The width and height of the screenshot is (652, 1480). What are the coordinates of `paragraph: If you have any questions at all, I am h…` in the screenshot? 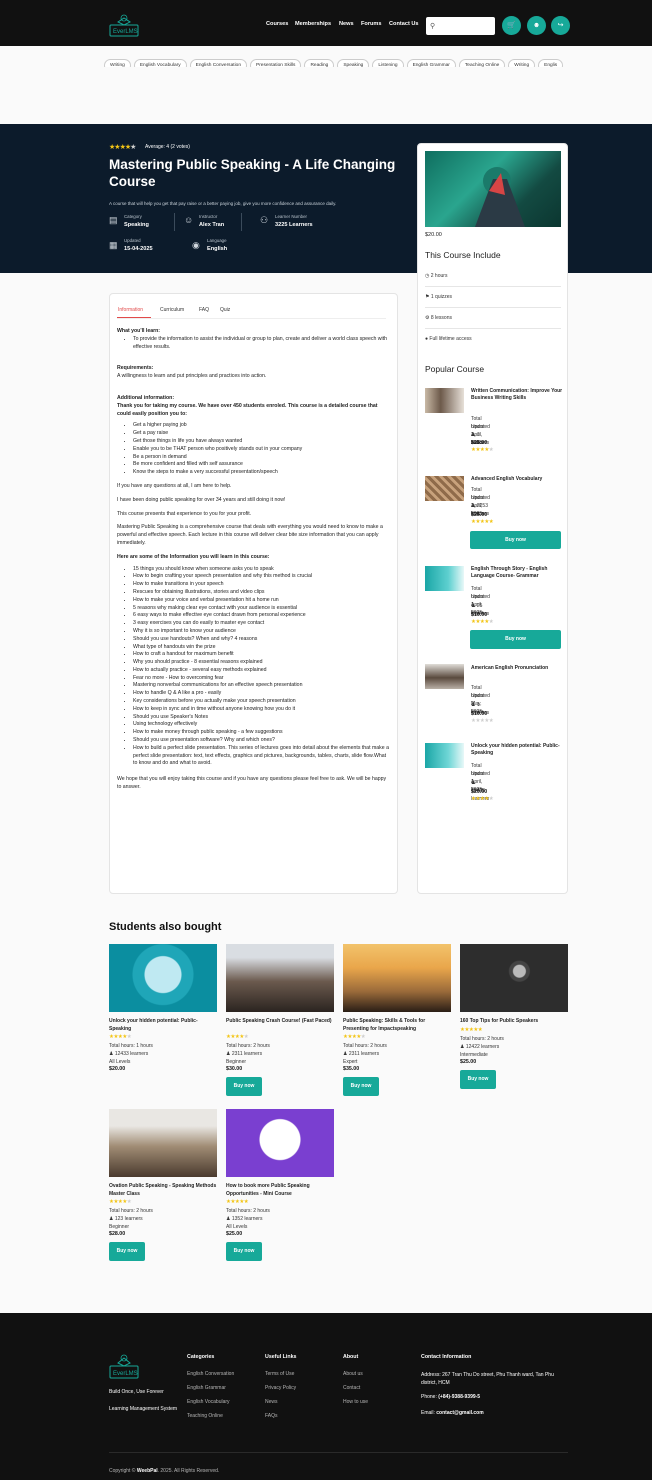 It's located at (174, 485).